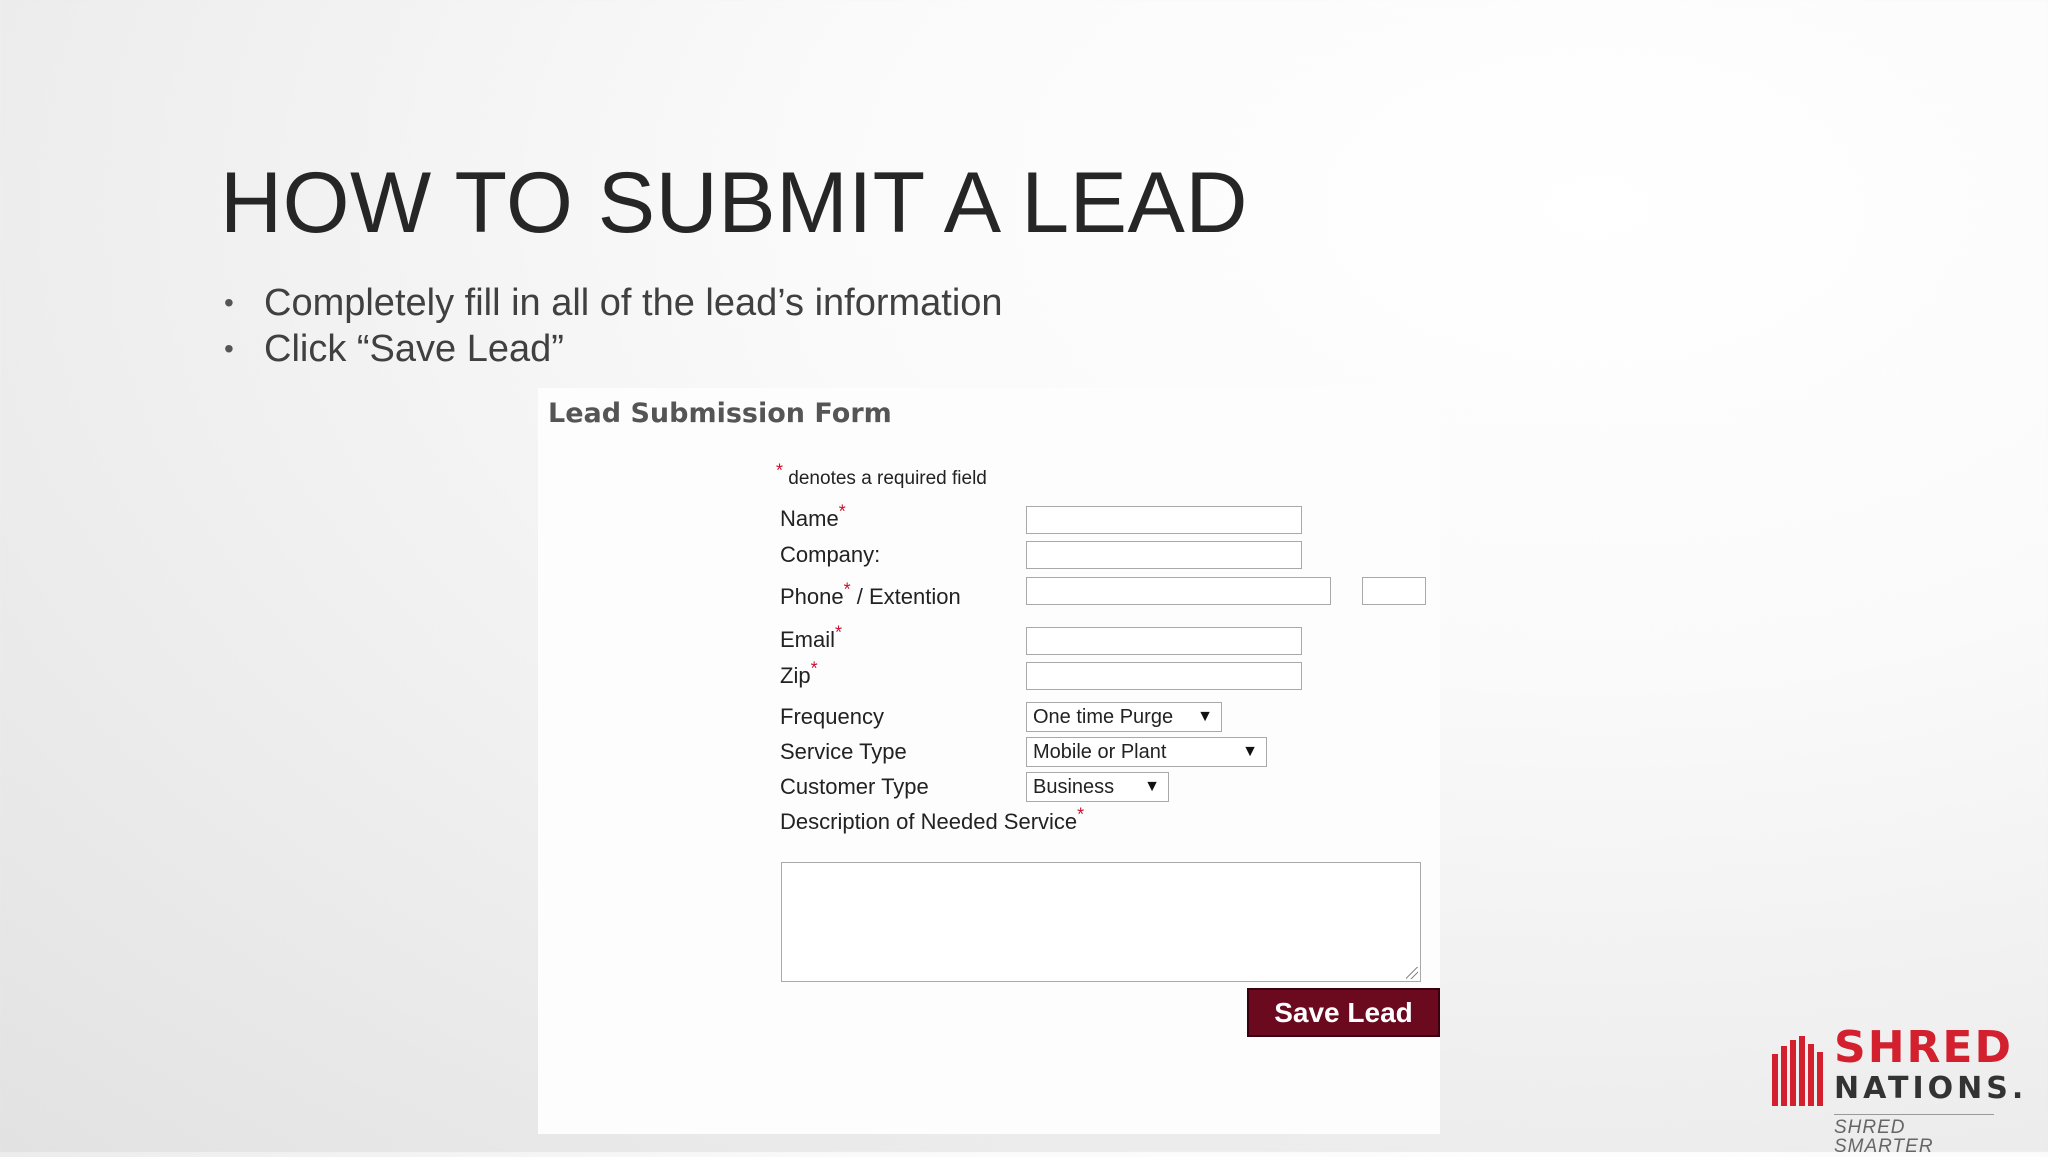  Describe the element at coordinates (1343, 1012) in the screenshot. I see `save-lead-button: Save Lead` at that location.